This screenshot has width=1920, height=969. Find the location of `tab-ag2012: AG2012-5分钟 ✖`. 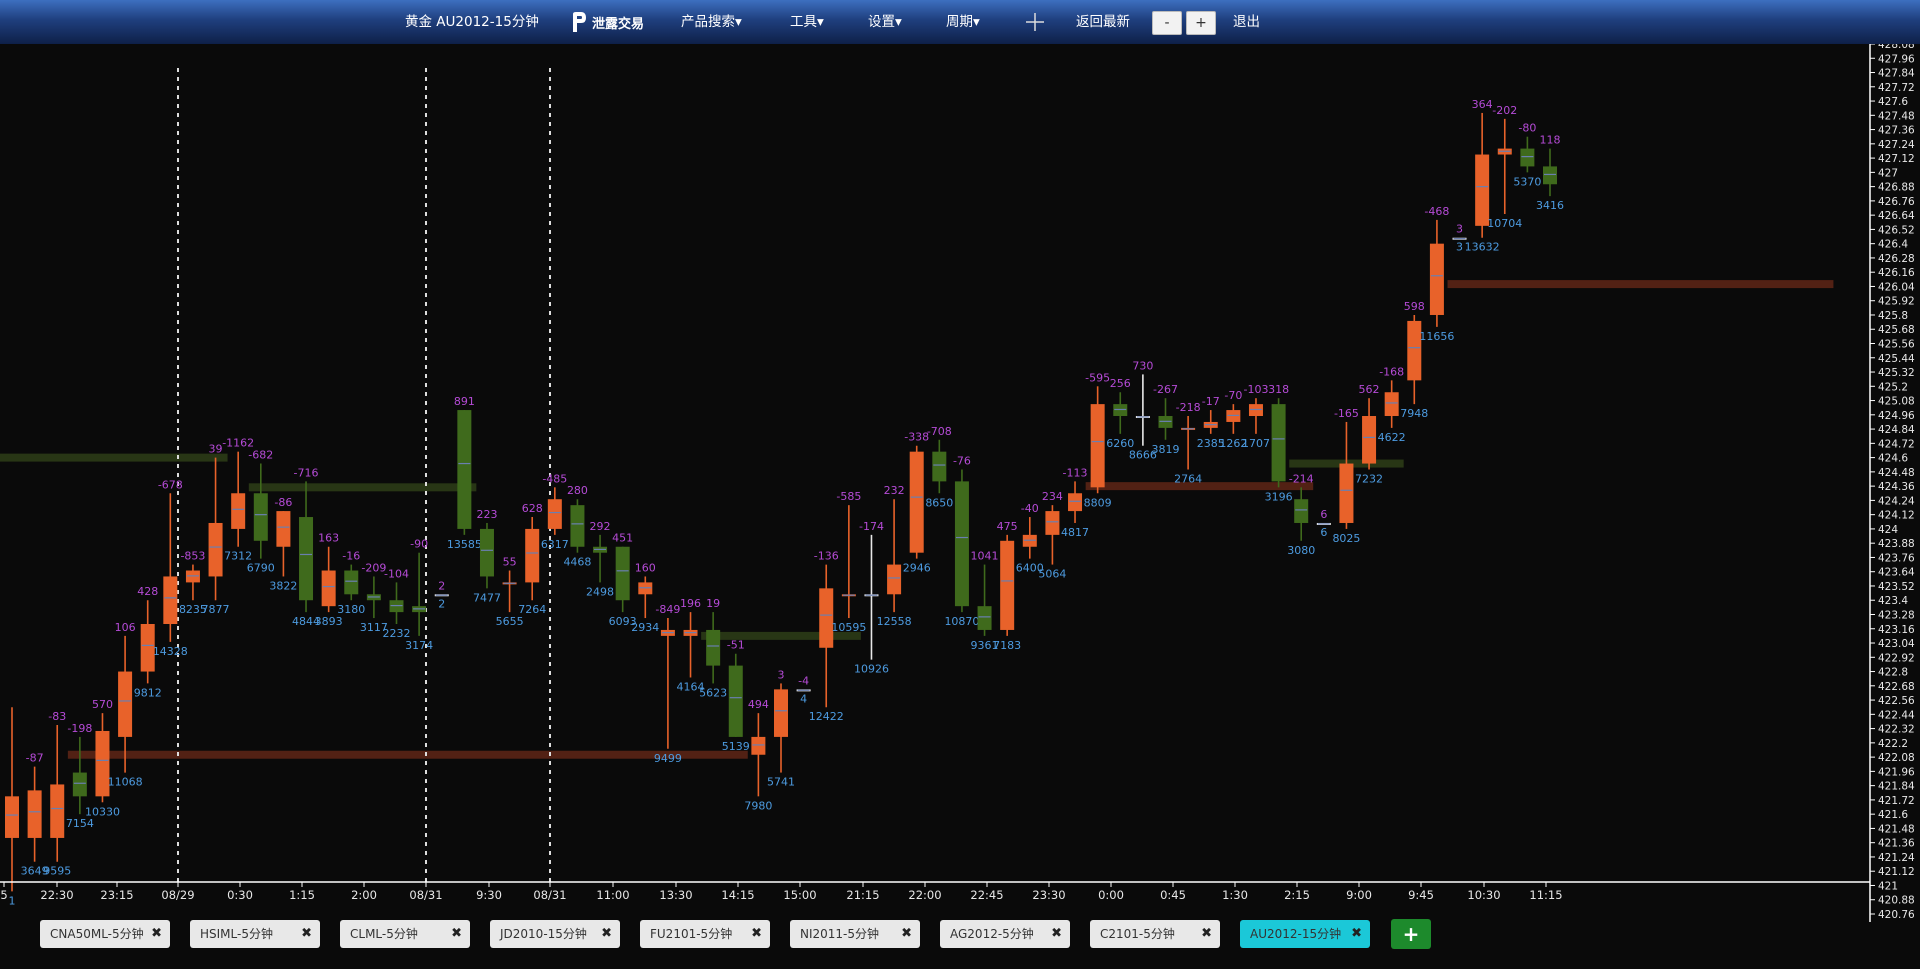

tab-ag2012: AG2012-5分钟 ✖ is located at coordinates (1005, 934).